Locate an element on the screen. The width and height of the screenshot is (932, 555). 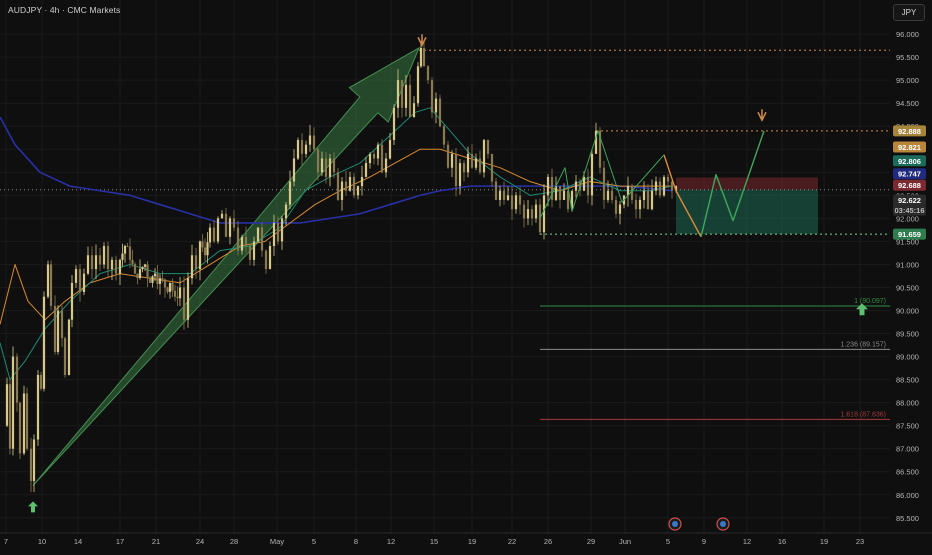
price-badge-text: 92.888 is located at coordinates (909, 131).